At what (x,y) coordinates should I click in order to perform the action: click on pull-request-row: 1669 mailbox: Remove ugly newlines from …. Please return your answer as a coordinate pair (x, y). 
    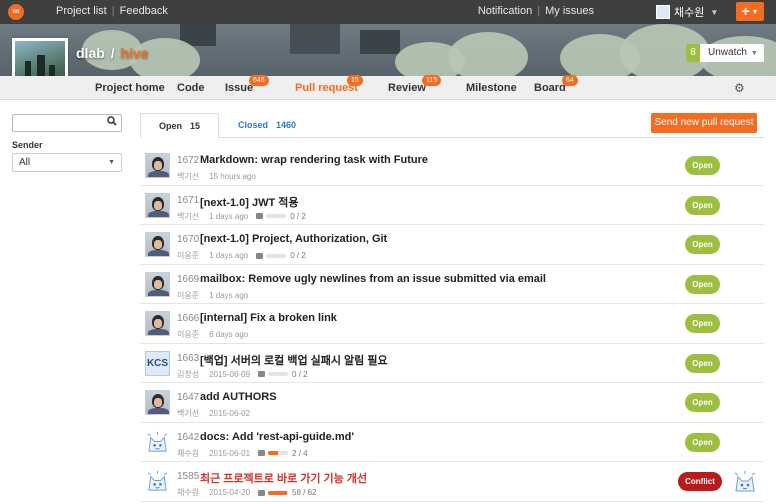
    Looking at the image, I should click on (452, 284).